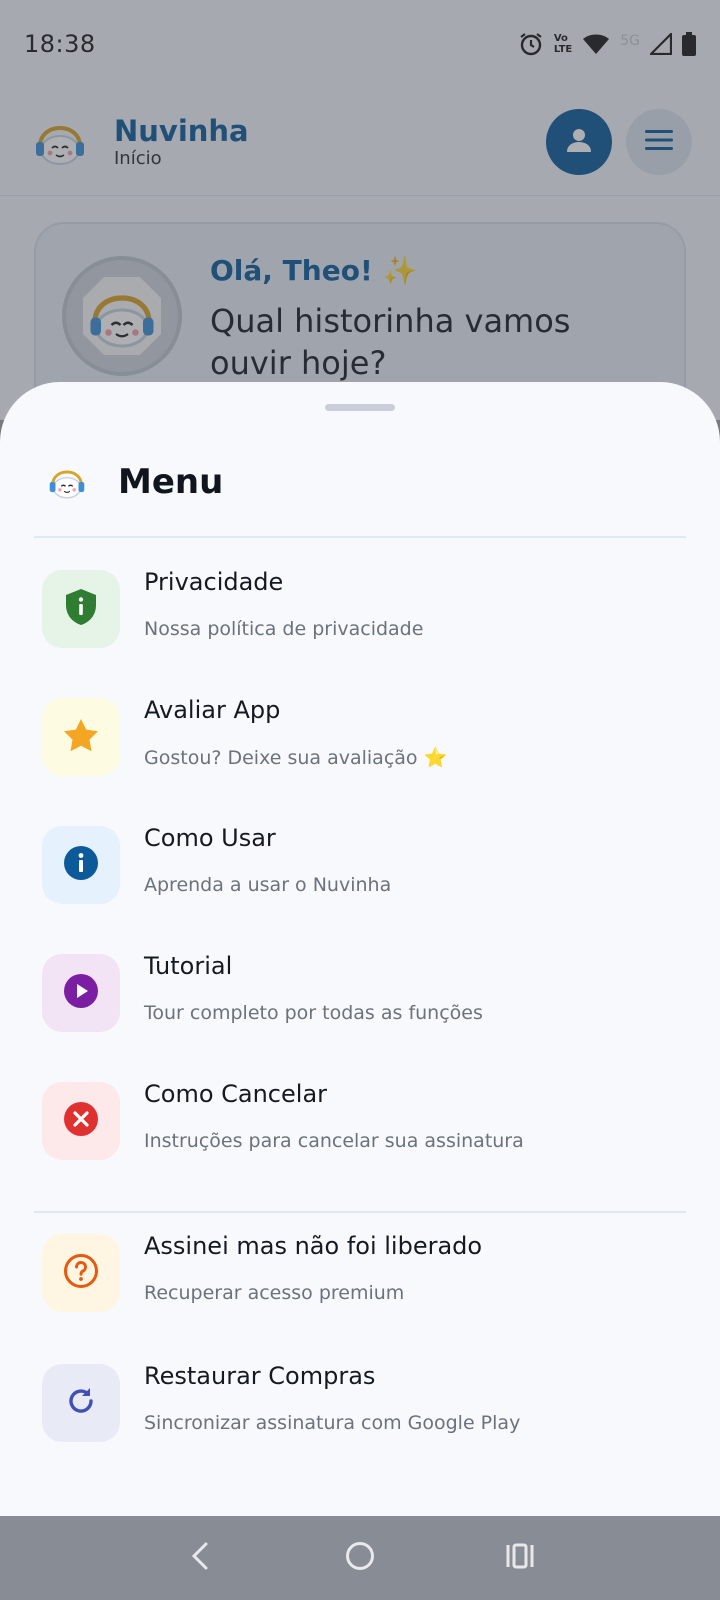 The image size is (720, 1600). I want to click on cancel-icon, so click(81, 1121).